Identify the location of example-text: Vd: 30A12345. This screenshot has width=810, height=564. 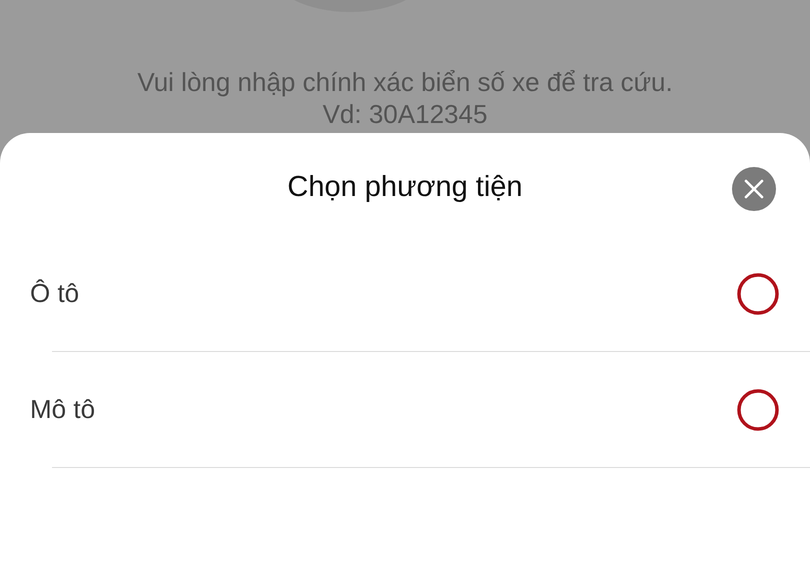
(405, 114).